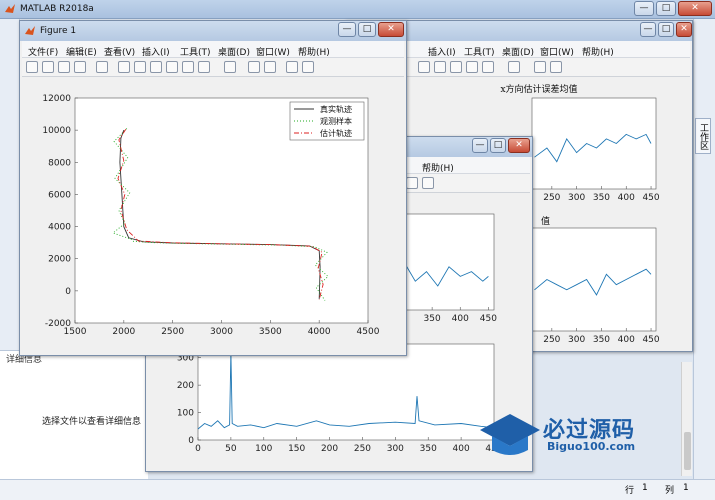  What do you see at coordinates (368, 332) in the screenshot?
I see `x-tick-label: 4500` at bounding box center [368, 332].